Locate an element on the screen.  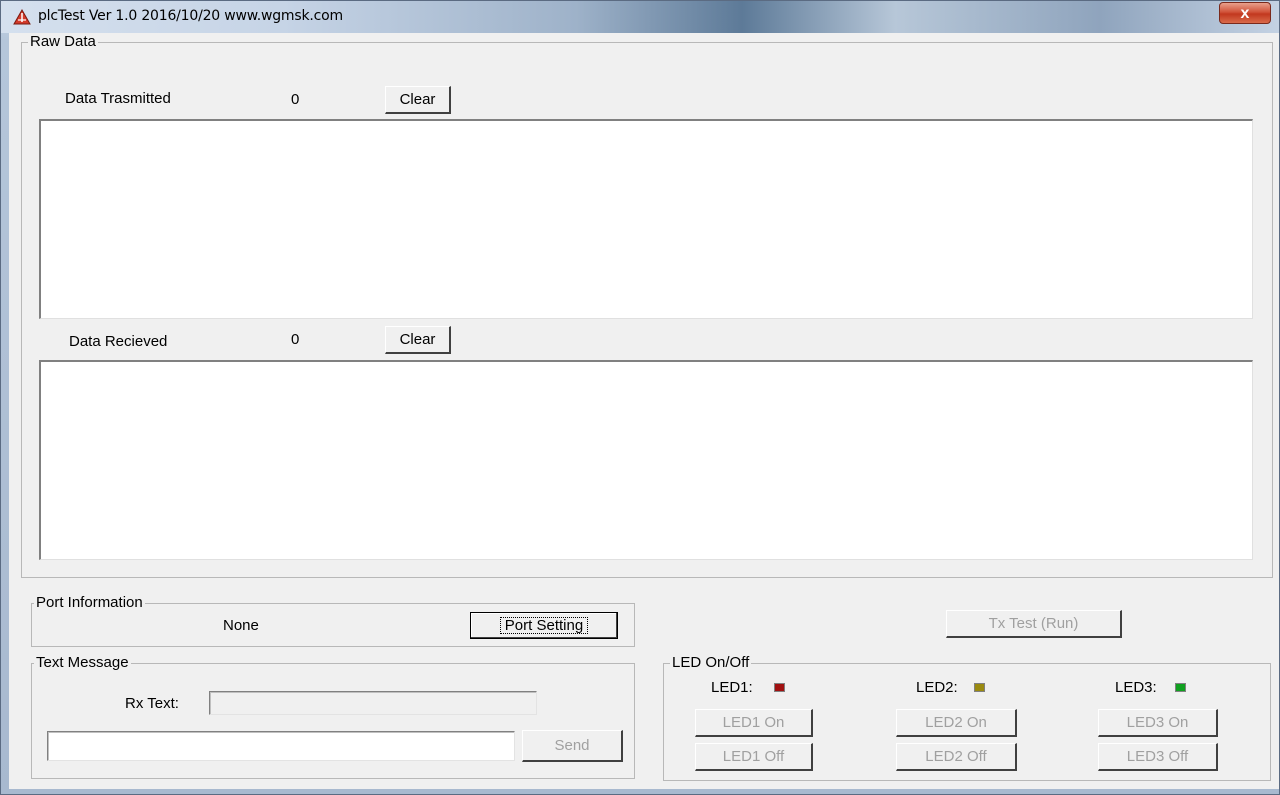
close-button: x is located at coordinates (1245, 13).